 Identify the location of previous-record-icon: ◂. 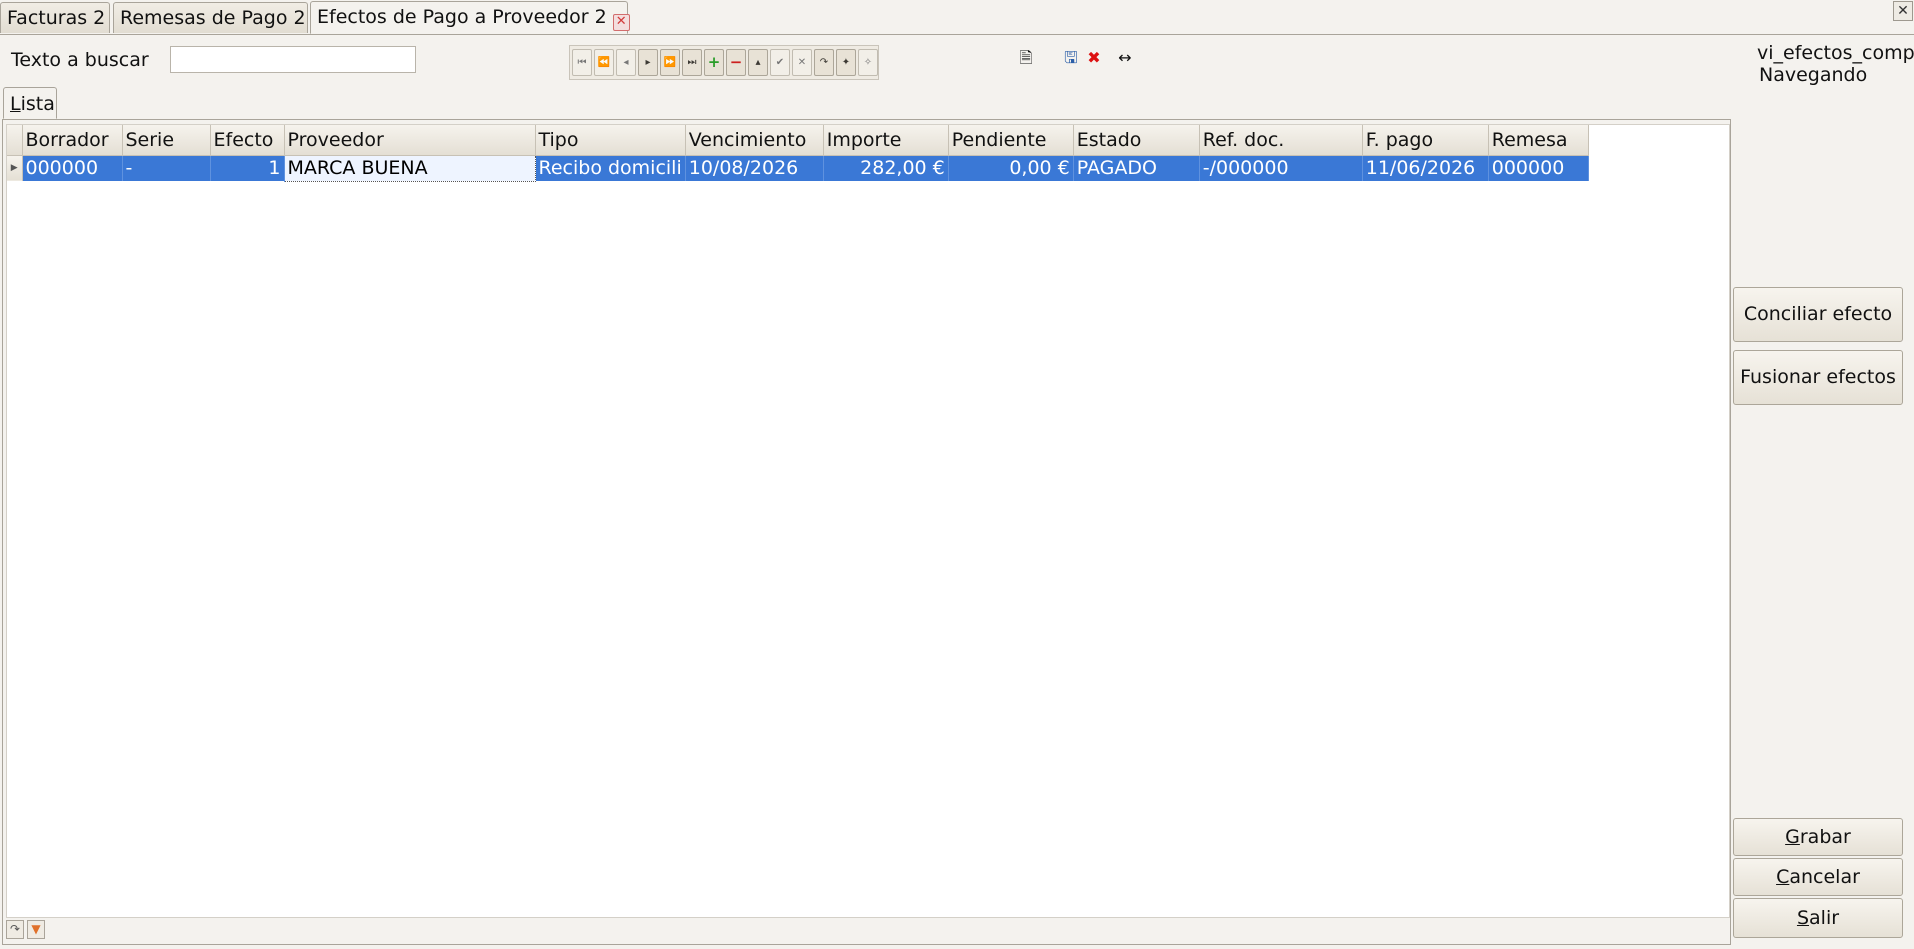
(626, 62).